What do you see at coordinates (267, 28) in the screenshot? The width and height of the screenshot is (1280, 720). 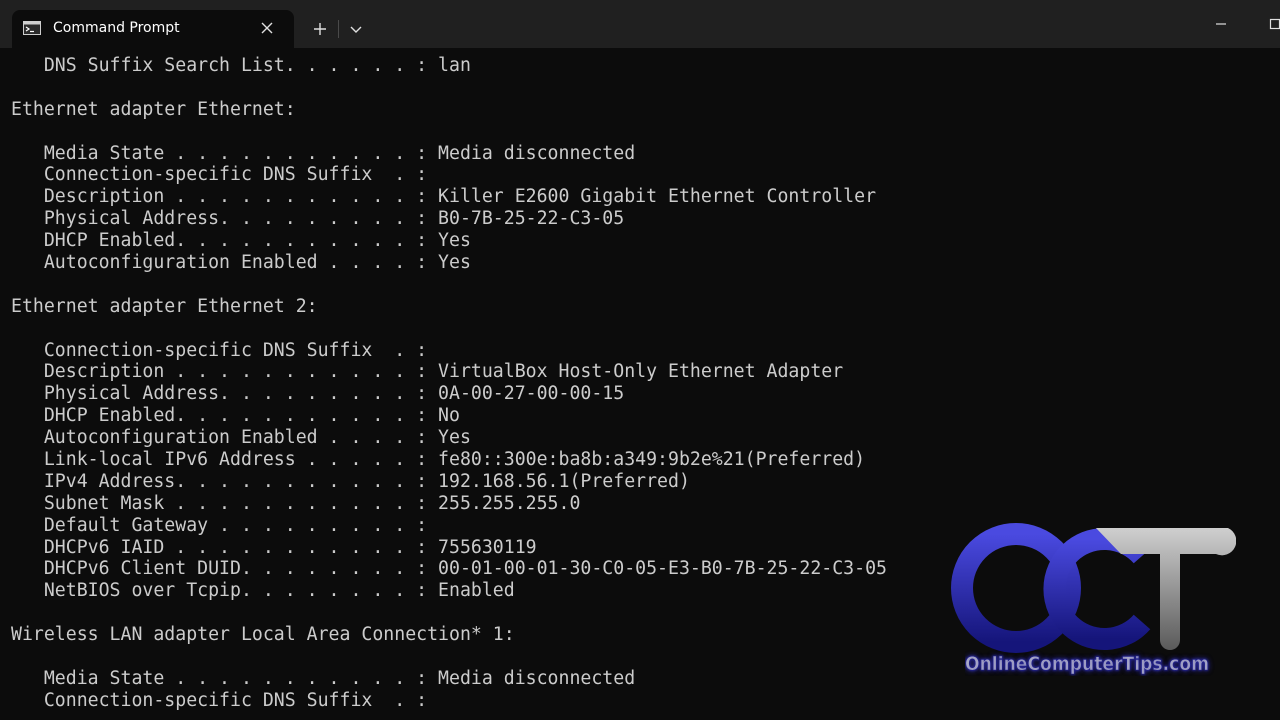 I see `close-icon` at bounding box center [267, 28].